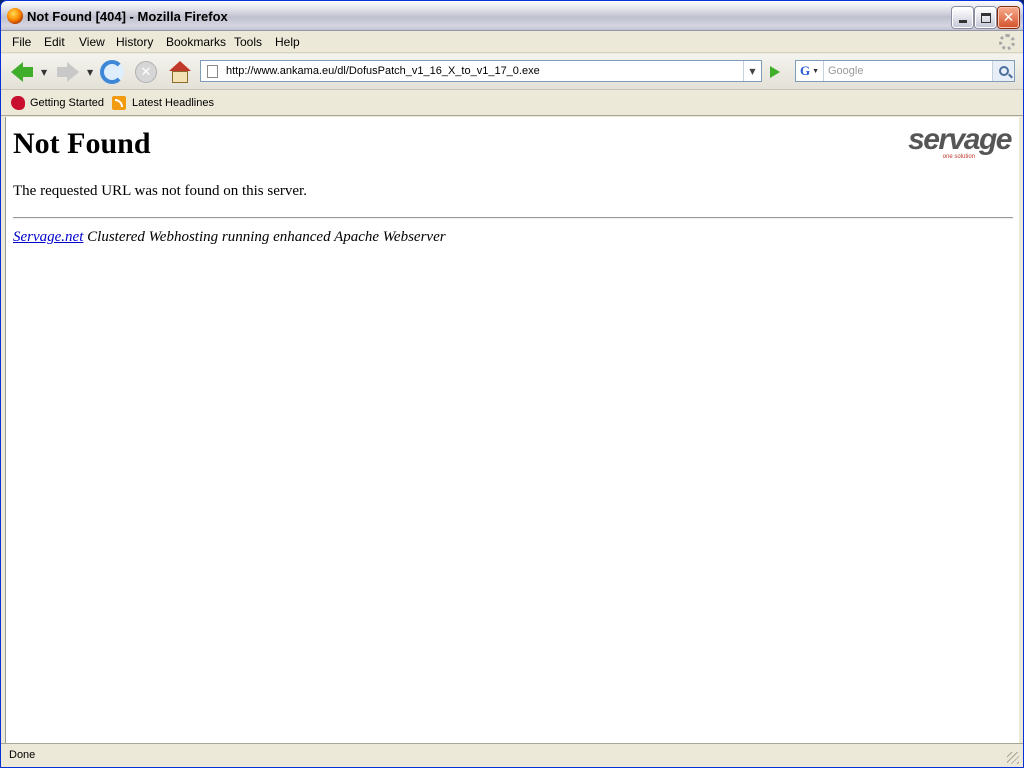  What do you see at coordinates (248, 42) in the screenshot?
I see `menu-tools: Tools` at bounding box center [248, 42].